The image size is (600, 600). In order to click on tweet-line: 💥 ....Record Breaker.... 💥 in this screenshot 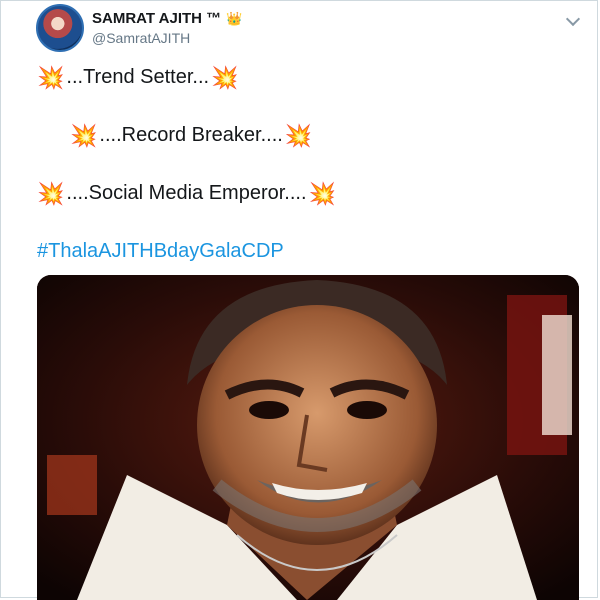, I will do `click(191, 135)`.